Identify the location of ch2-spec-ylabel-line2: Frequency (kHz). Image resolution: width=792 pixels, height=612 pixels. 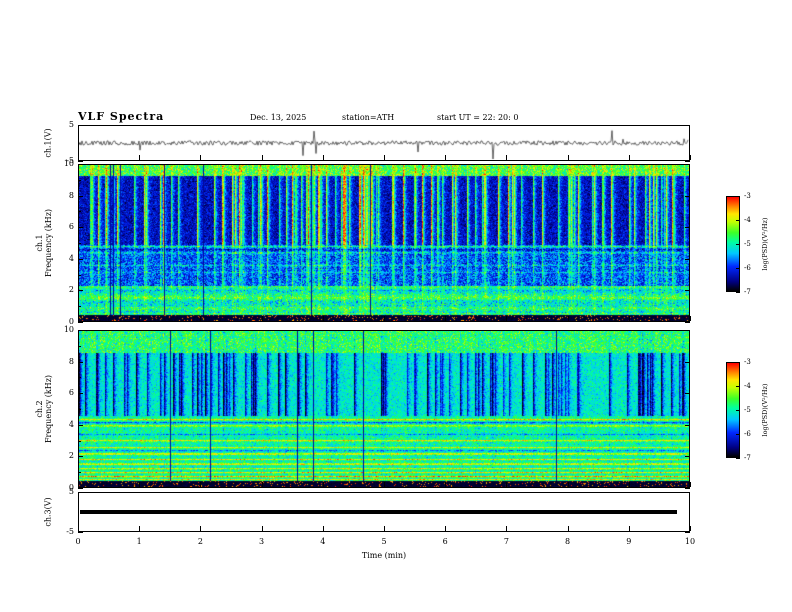
(48, 409).